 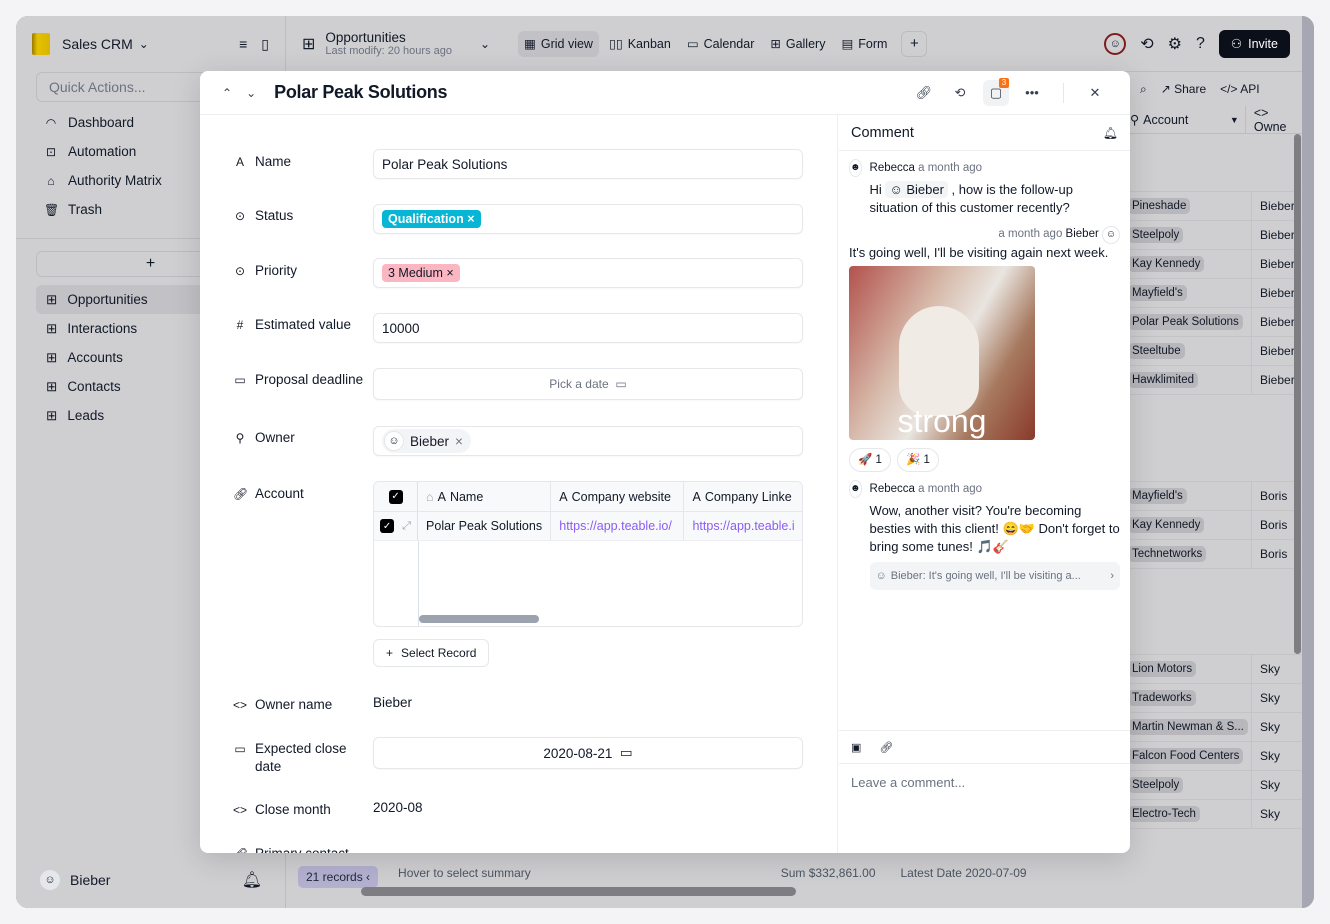 What do you see at coordinates (984, 460) in the screenshot?
I see `reactions: 🚀 1 🎉 1` at bounding box center [984, 460].